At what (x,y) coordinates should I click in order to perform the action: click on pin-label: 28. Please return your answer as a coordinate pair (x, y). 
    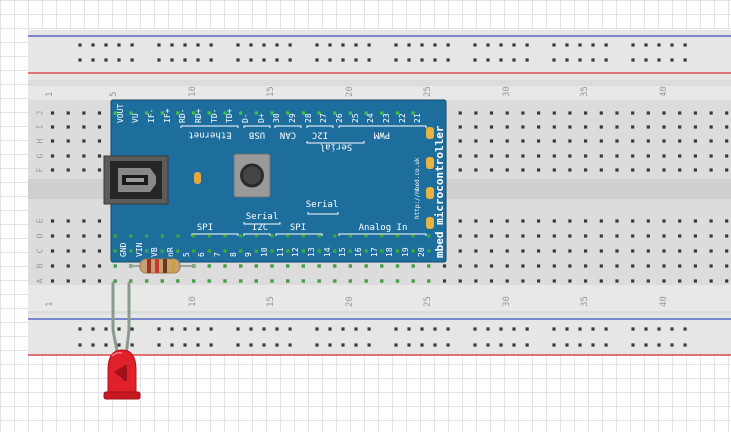
    Looking at the image, I should click on (308, 118).